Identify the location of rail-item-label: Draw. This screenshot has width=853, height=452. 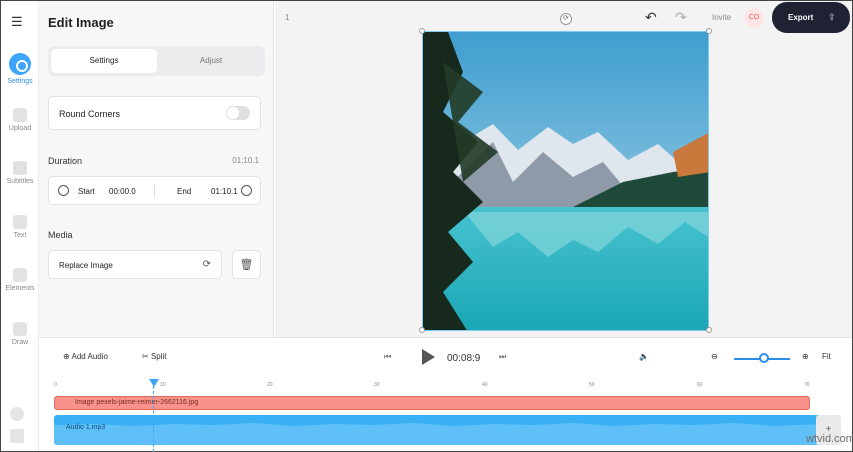
(20, 342).